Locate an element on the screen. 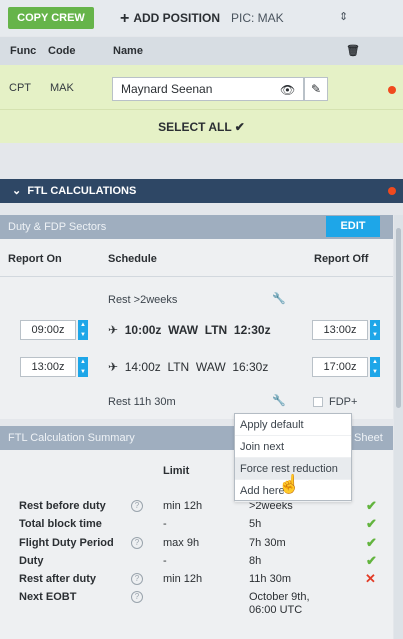  edit-button: EDIT is located at coordinates (353, 226).